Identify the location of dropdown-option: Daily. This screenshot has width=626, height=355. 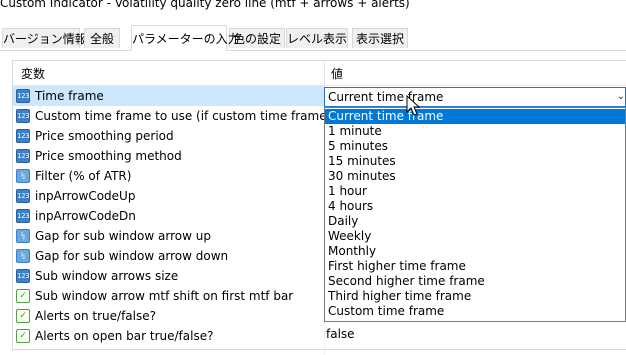
(475, 221).